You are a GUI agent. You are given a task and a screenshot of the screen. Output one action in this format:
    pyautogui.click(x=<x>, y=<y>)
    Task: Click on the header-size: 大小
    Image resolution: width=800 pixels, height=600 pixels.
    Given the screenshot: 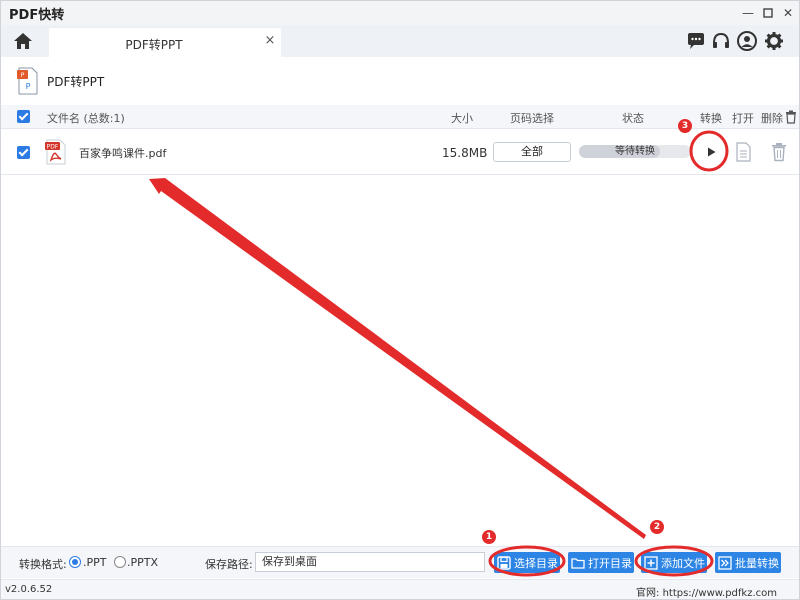 What is the action you would take?
    pyautogui.click(x=462, y=118)
    